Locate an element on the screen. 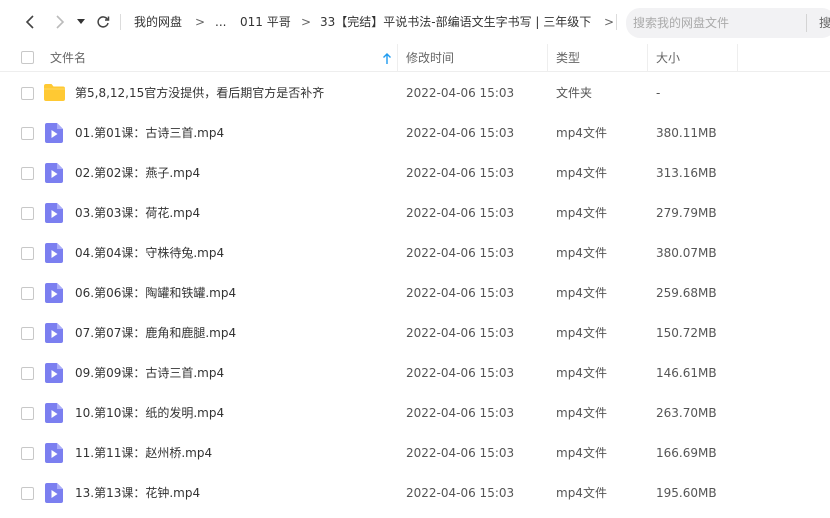 This screenshot has height=518, width=830. file-size: 279.79MB is located at coordinates (686, 213).